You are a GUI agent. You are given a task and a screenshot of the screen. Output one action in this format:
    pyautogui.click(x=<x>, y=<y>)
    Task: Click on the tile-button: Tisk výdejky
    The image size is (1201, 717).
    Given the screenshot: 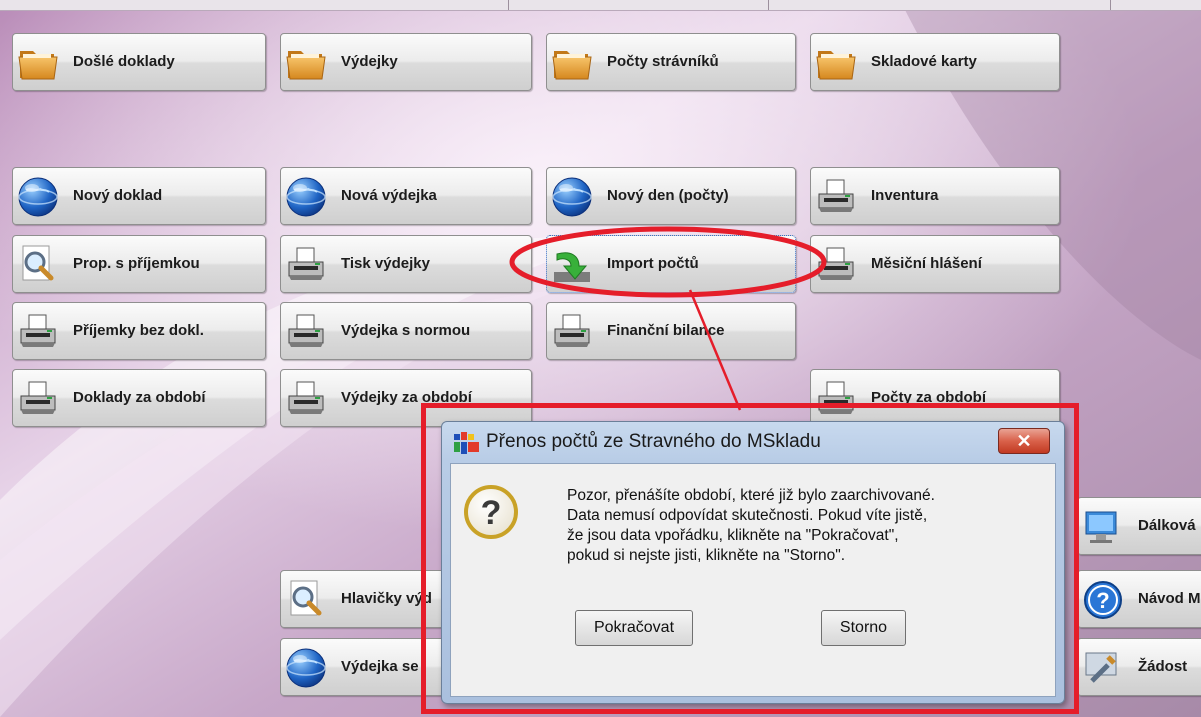 What is the action you would take?
    pyautogui.click(x=406, y=264)
    